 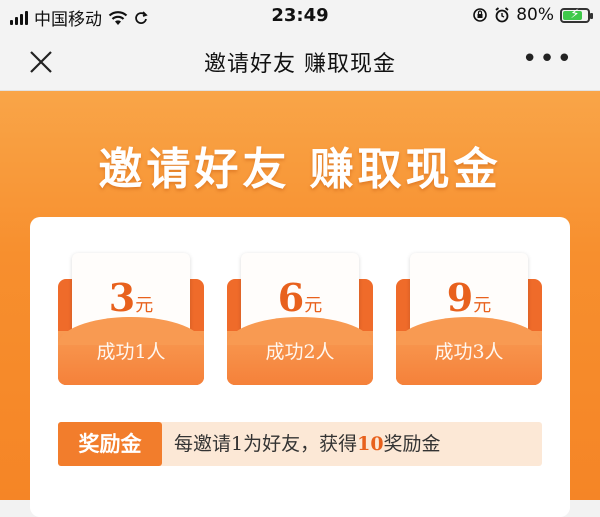 What do you see at coordinates (480, 15) in the screenshot?
I see `orientation-lock-icon` at bounding box center [480, 15].